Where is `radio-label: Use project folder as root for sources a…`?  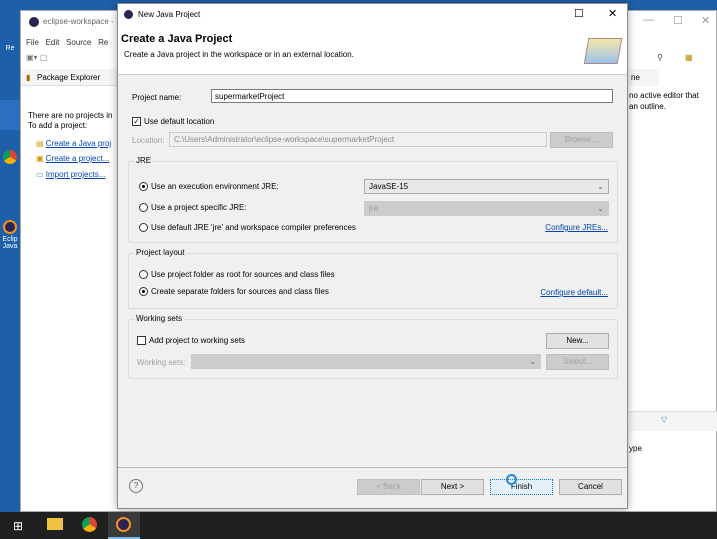 radio-label: Use project folder as root for sources a… is located at coordinates (243, 274).